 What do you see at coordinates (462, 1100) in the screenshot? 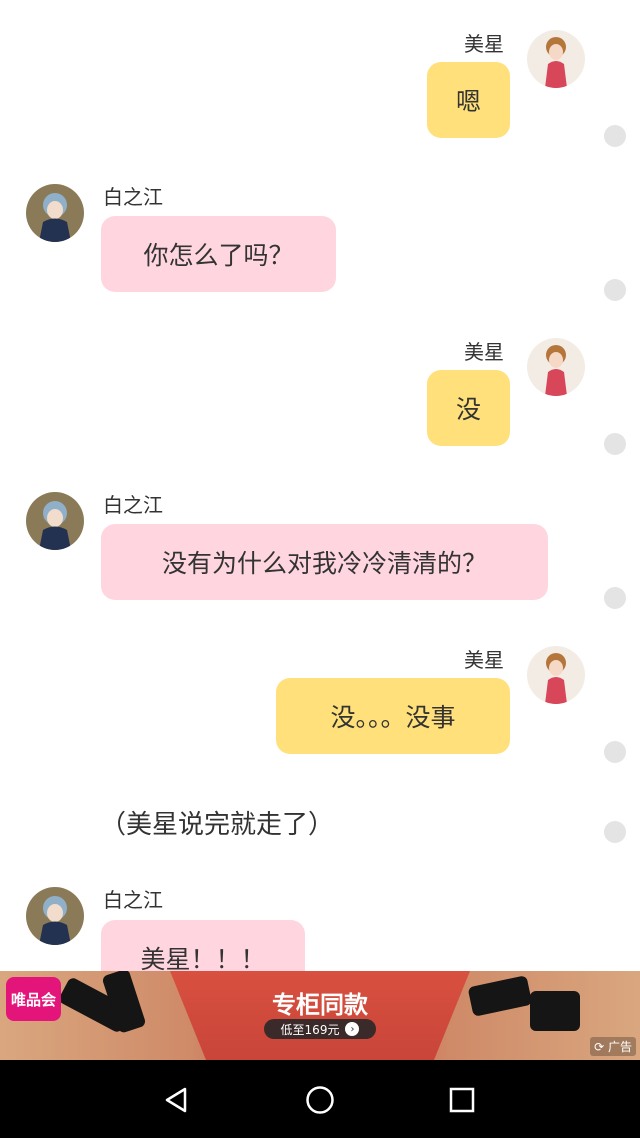
I see `recents-icon` at bounding box center [462, 1100].